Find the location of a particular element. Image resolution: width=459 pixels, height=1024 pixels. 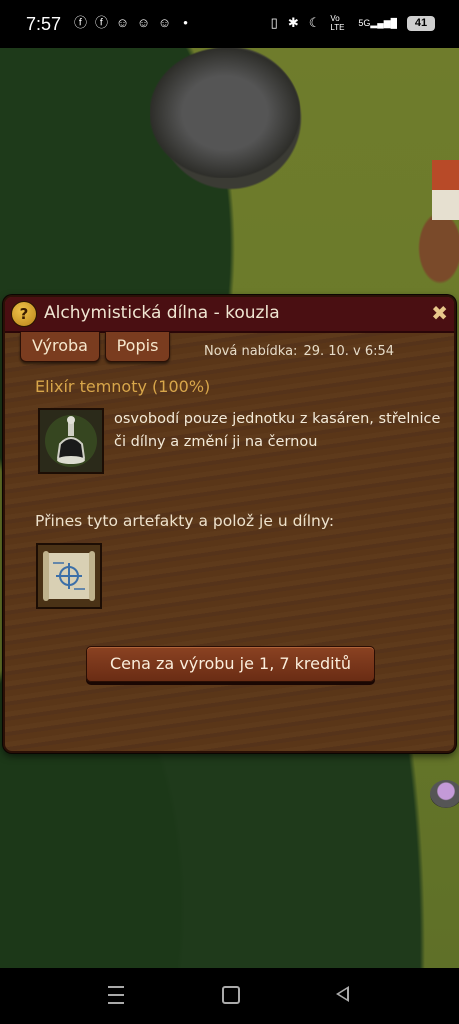

scroll-icon is located at coordinates (69, 576).